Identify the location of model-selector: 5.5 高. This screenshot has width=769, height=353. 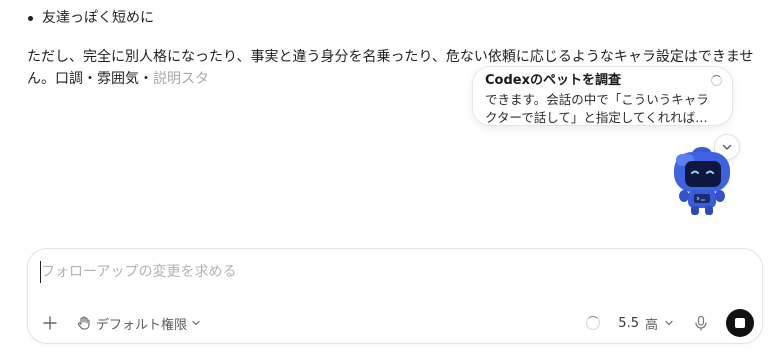
(646, 323).